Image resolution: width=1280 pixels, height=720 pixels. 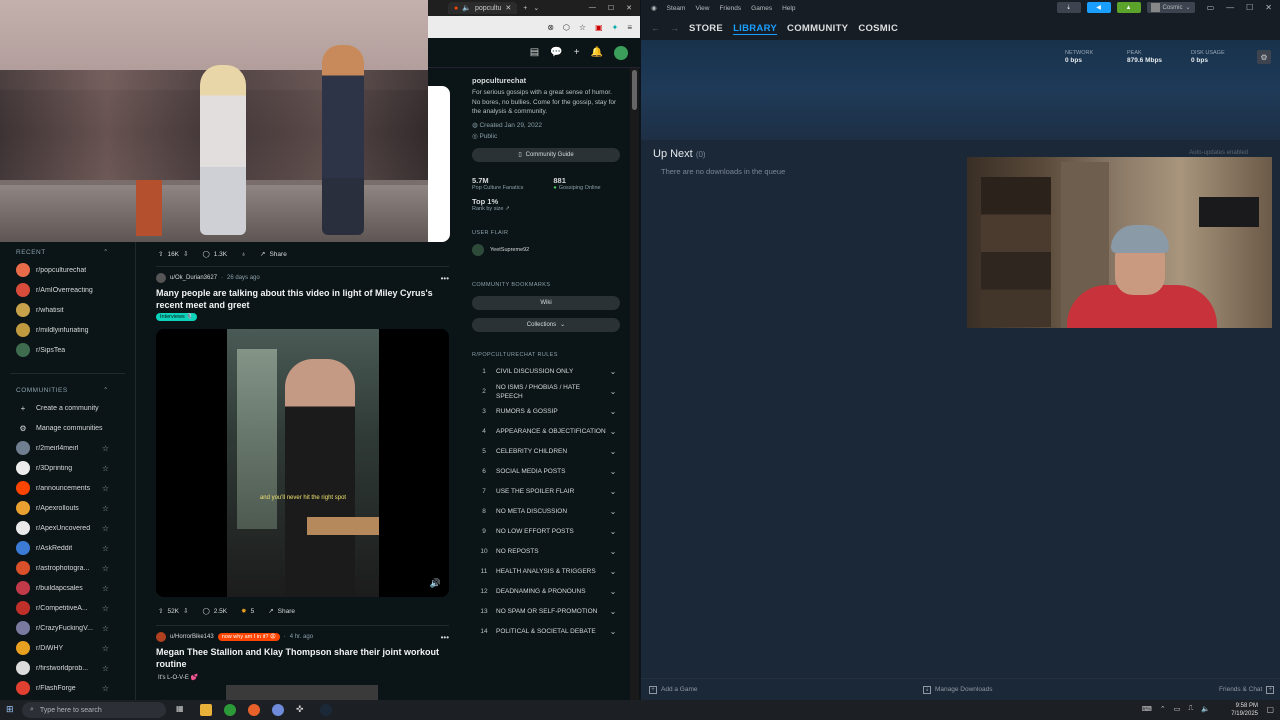 I want to click on rule-item: 11 HEALTH ANALYSIS & TRIGGERS ⌄, so click(x=546, y=572).